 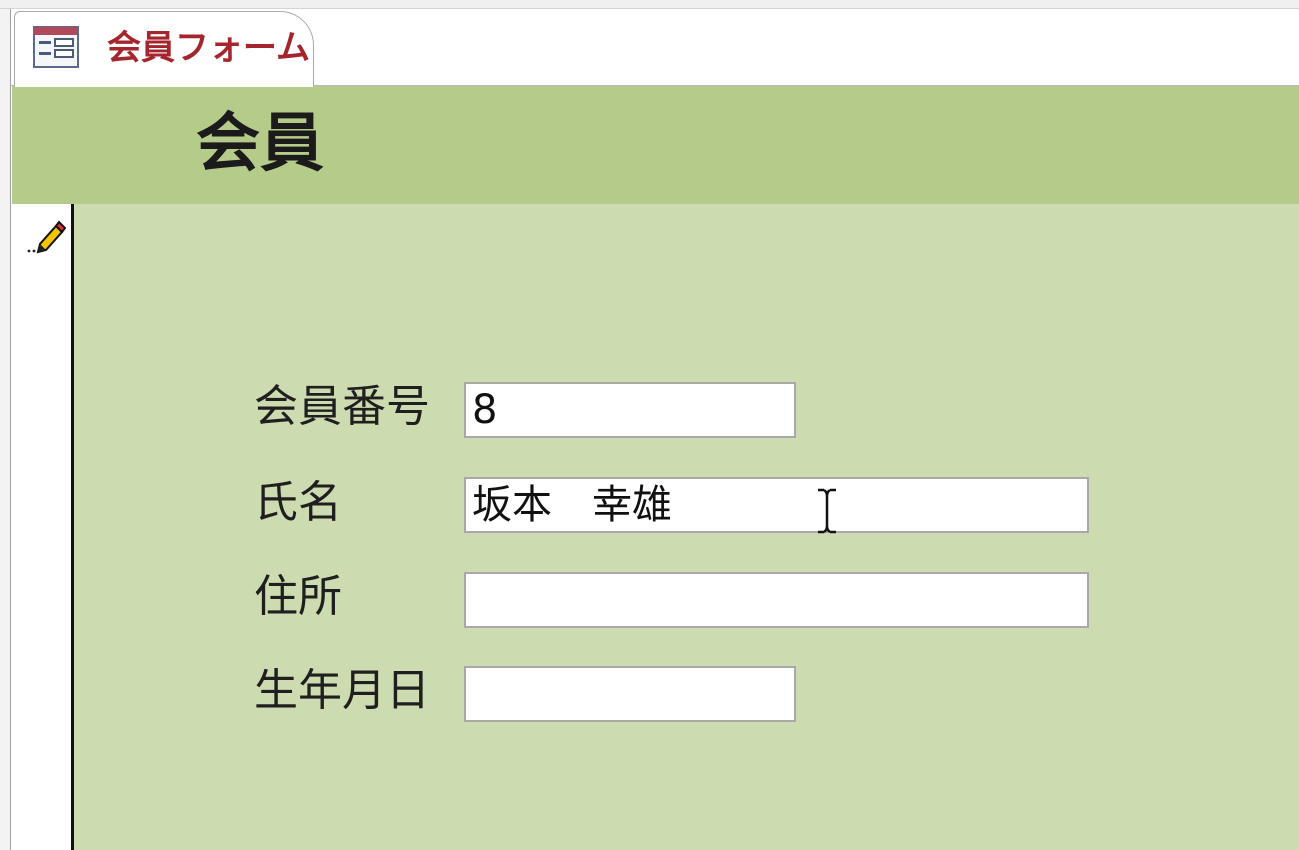 What do you see at coordinates (342, 406) in the screenshot?
I see `member-number-label: 会員番号` at bounding box center [342, 406].